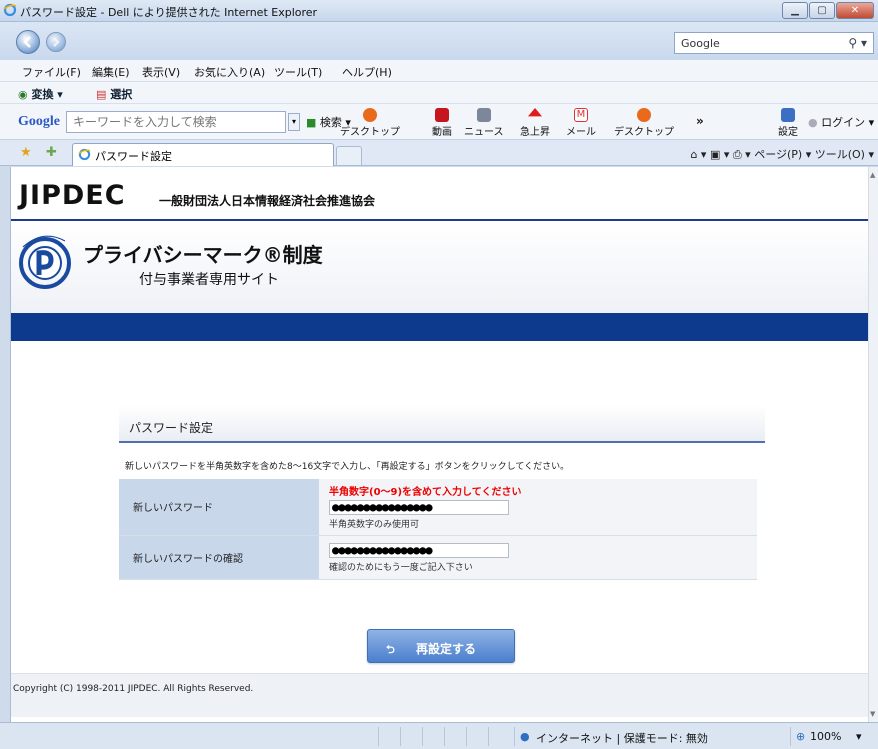 Image resolution: width=878 pixels, height=749 pixels. Describe the element at coordinates (439, 193) in the screenshot. I see `site-header: JIPDEC 一般財団法人日本情報経済社会推進協会` at that location.